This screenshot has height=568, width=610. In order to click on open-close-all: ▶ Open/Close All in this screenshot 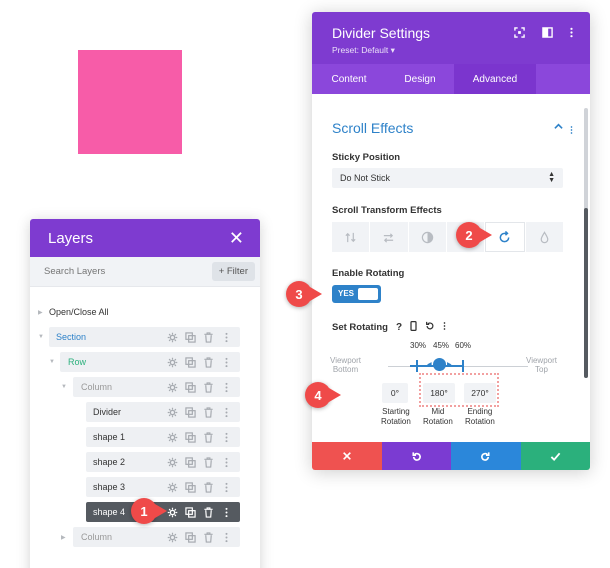, I will do `click(145, 312)`.